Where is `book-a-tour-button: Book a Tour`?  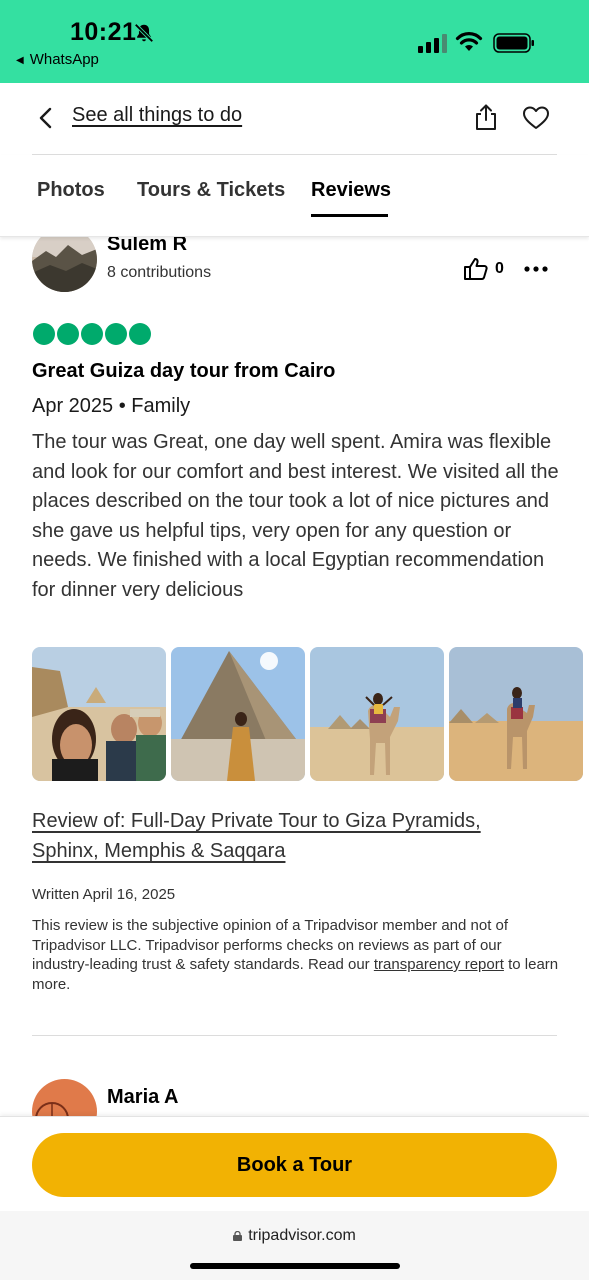 book-a-tour-button: Book a Tour is located at coordinates (294, 1165).